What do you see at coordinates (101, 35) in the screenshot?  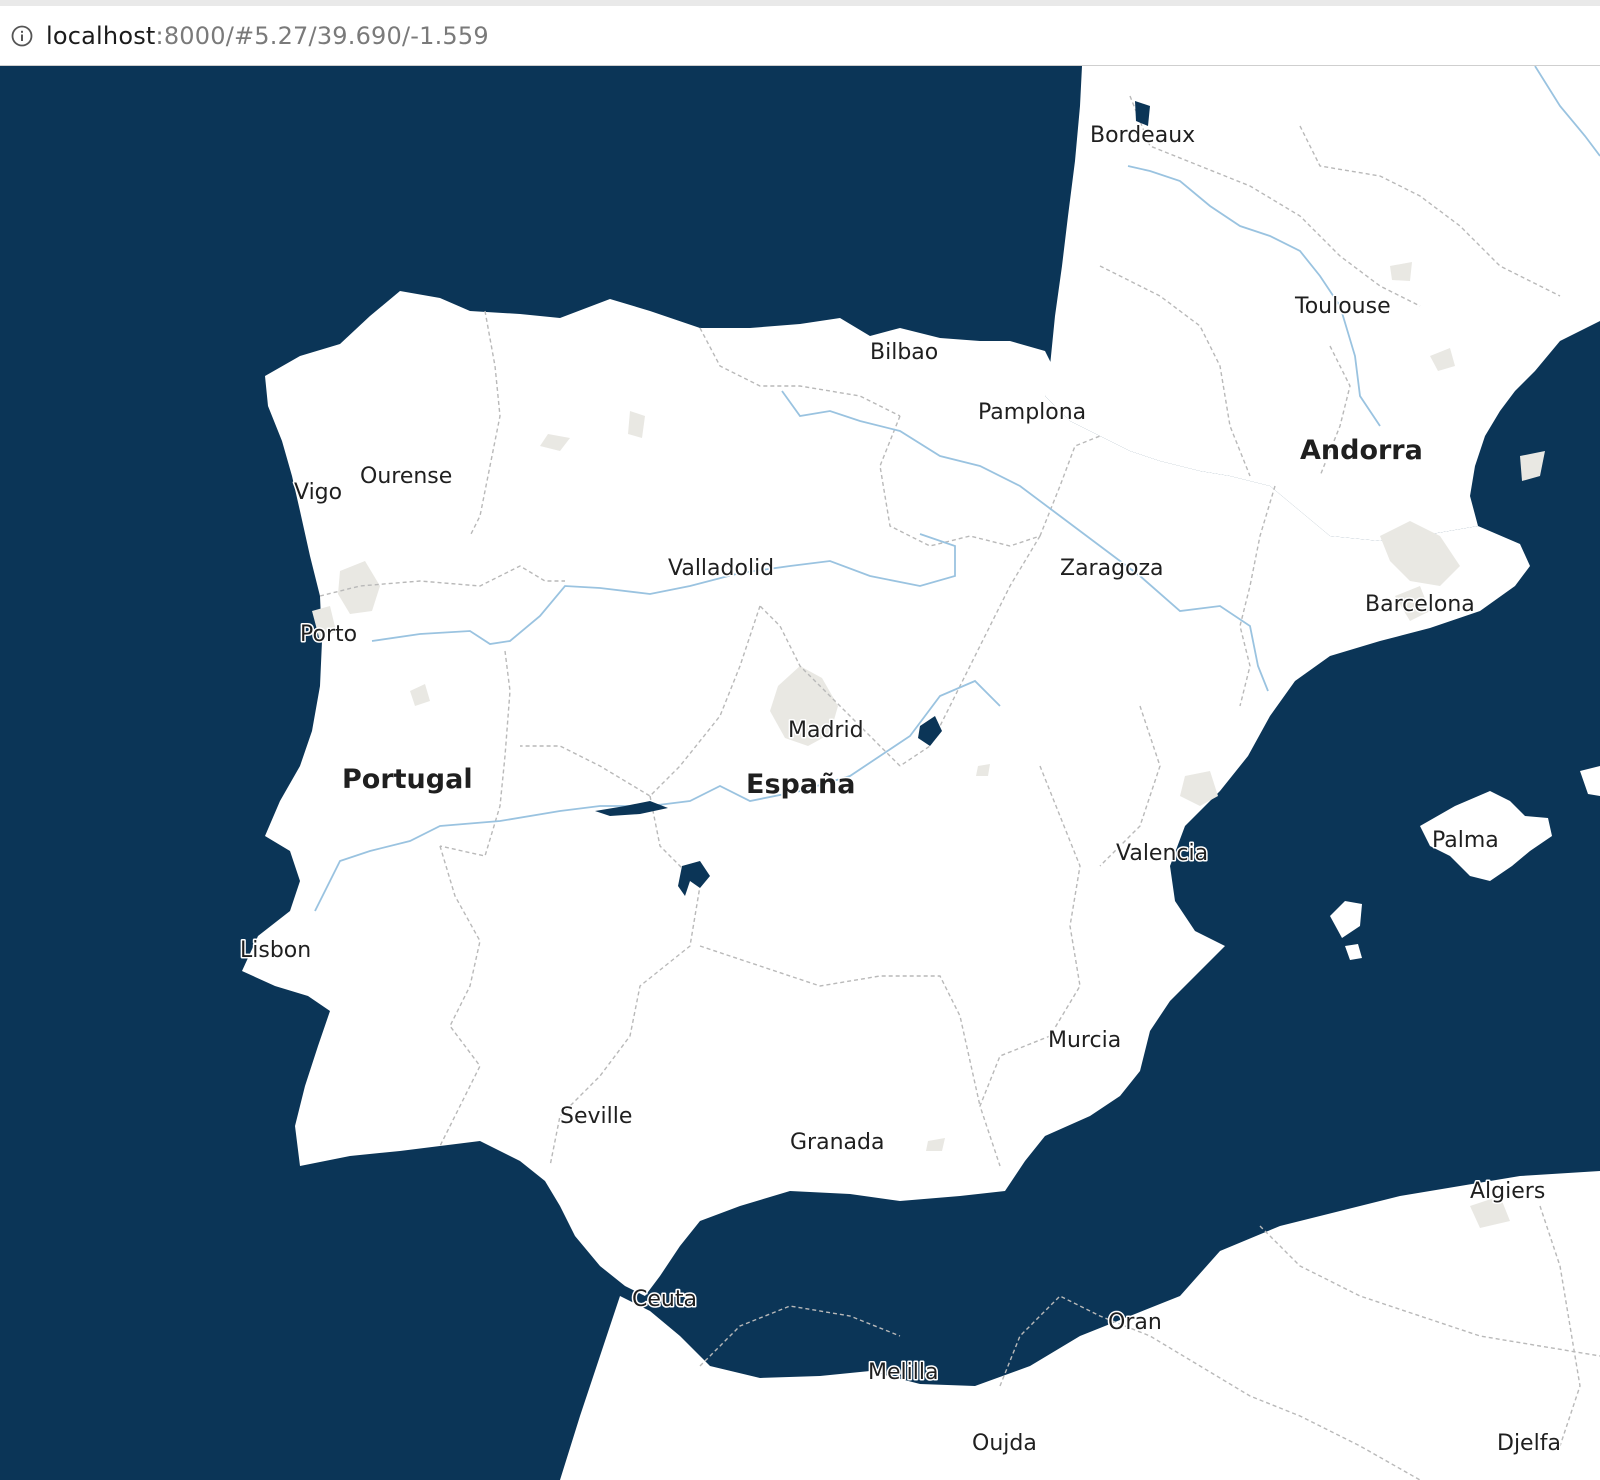 I see `url-host: localhost` at bounding box center [101, 35].